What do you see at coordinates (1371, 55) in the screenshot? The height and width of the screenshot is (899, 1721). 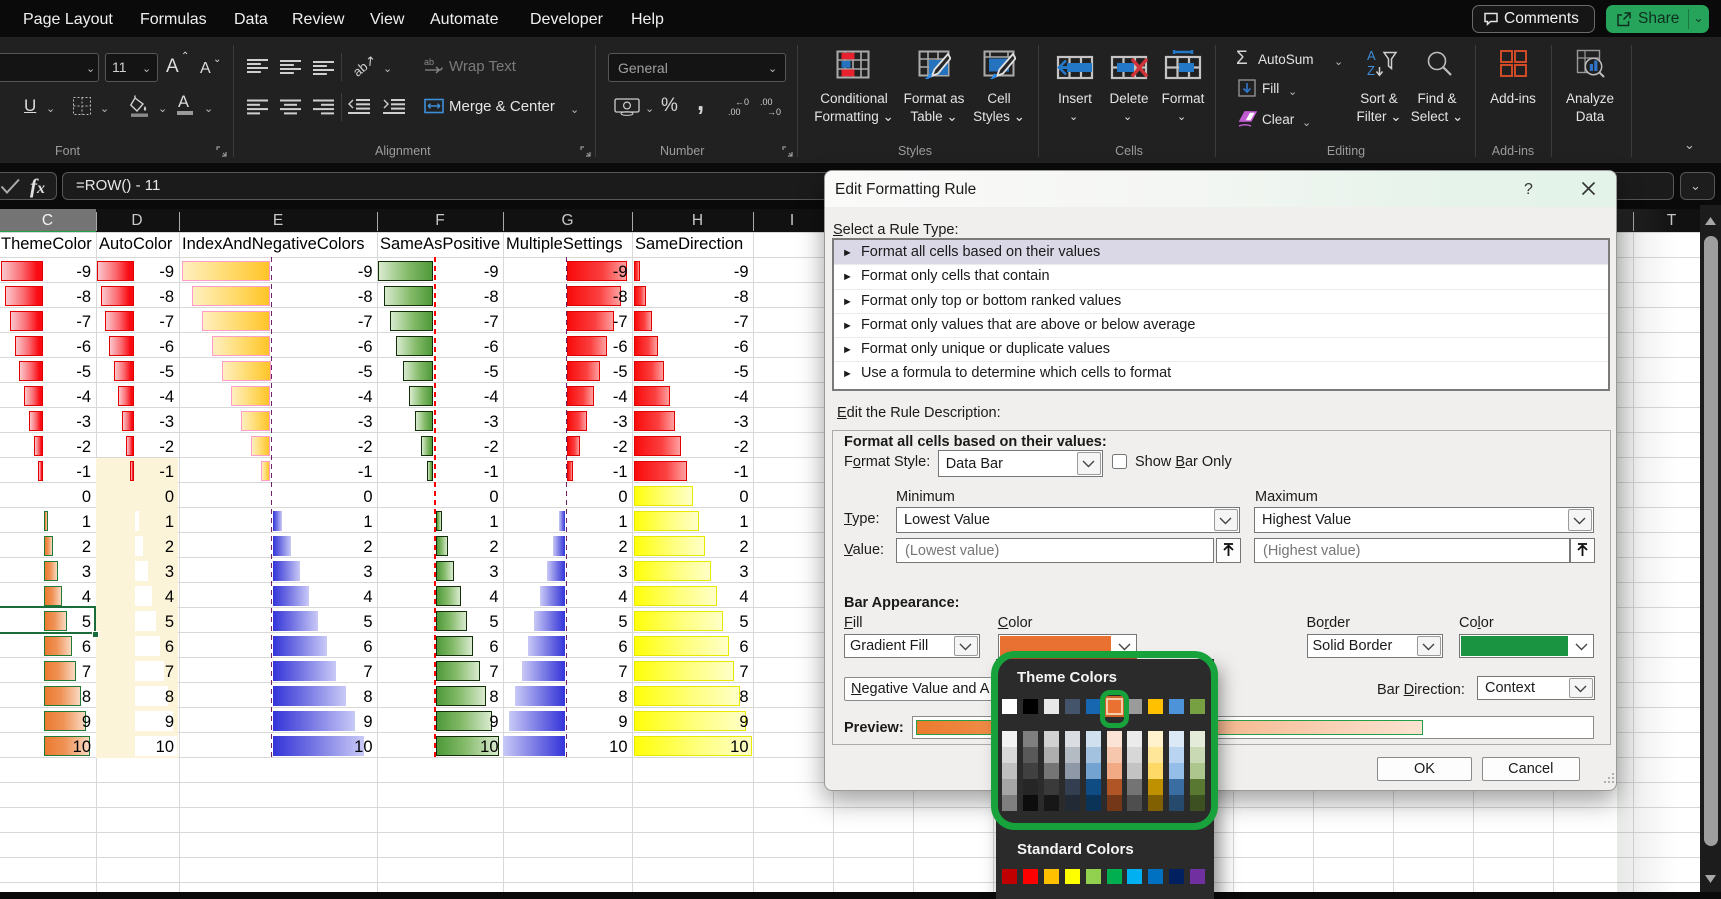 I see `svg-text: A` at bounding box center [1371, 55].